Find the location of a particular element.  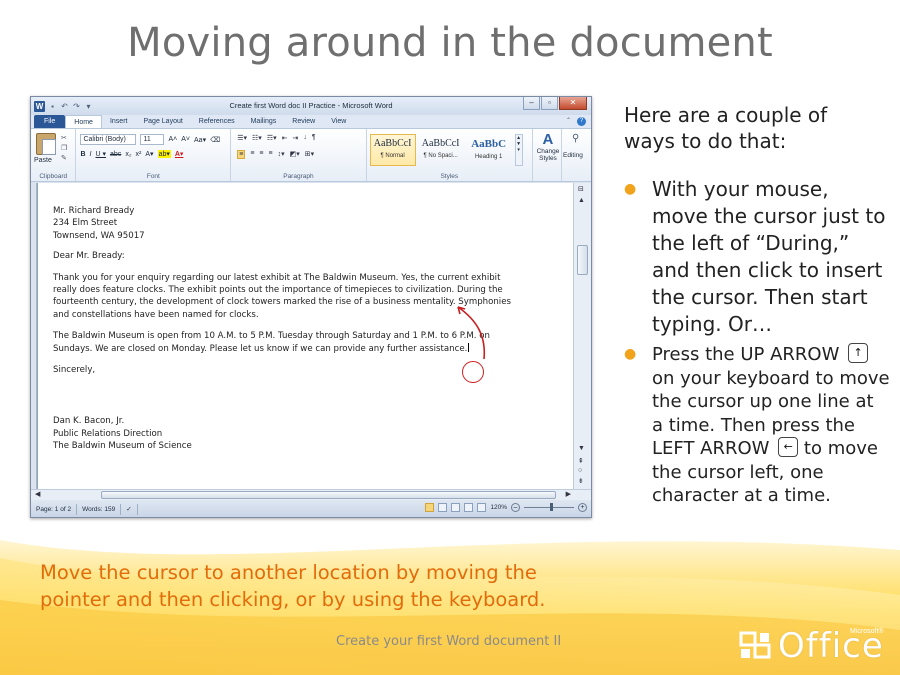

next-page-icon: ⇟ is located at coordinates (581, 481).